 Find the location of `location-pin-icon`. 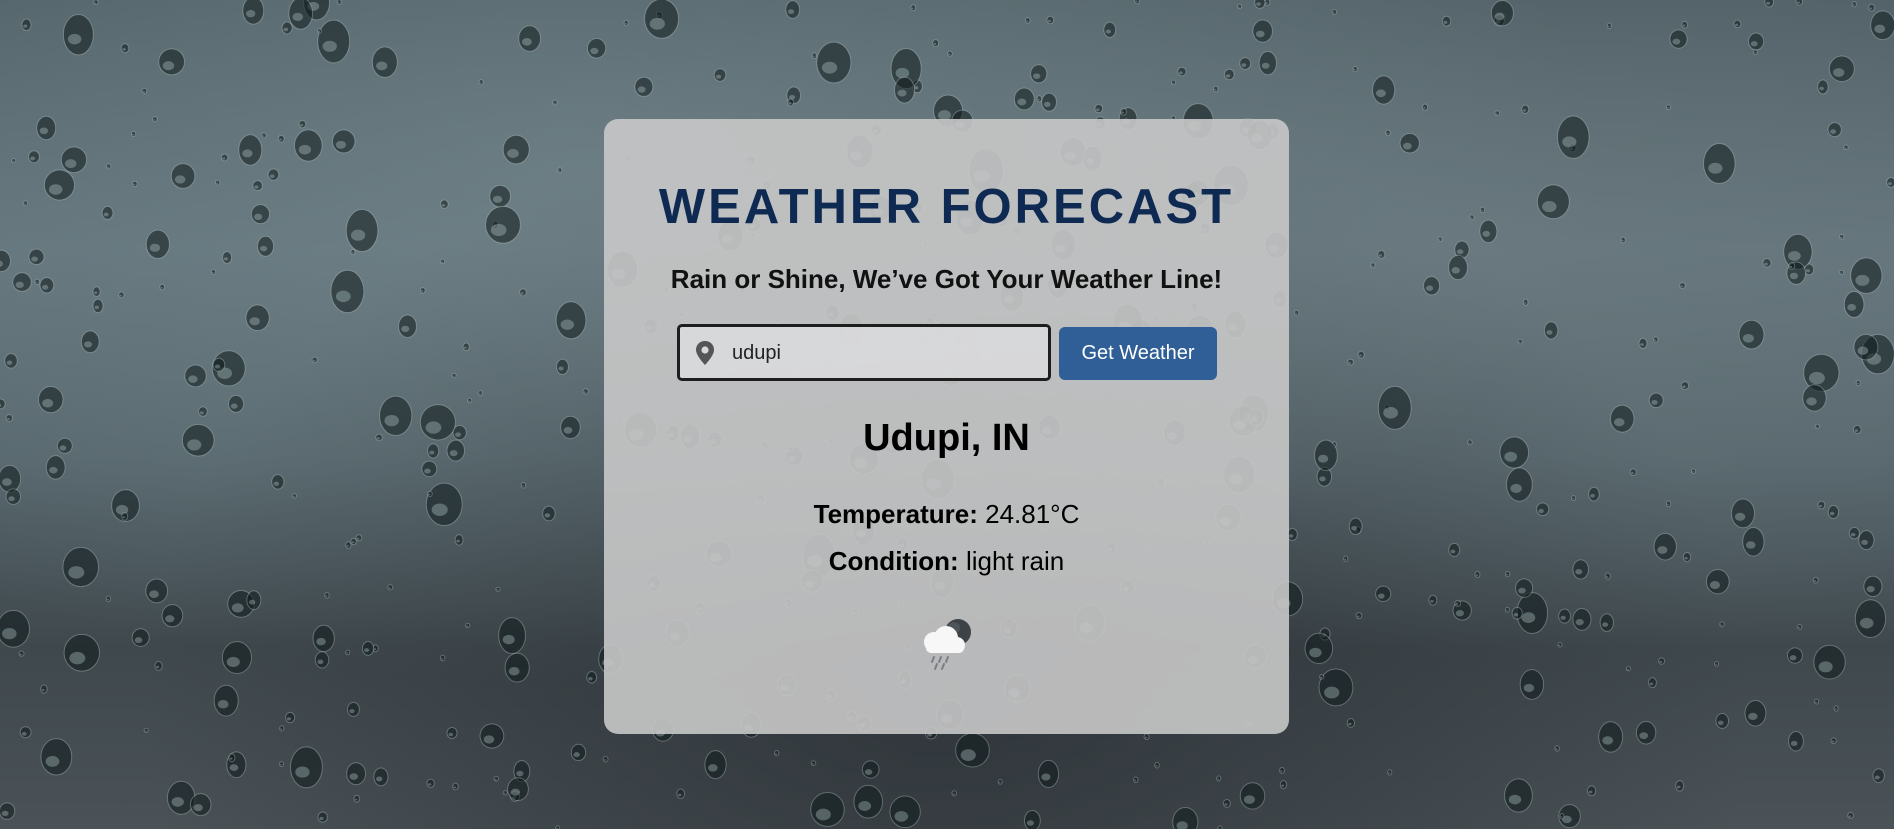

location-pin-icon is located at coordinates (705, 353).